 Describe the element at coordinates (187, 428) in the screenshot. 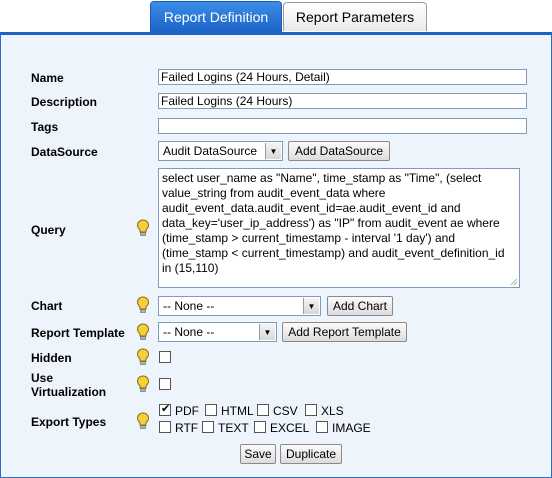

I see `export-rtf-label: RTF` at that location.